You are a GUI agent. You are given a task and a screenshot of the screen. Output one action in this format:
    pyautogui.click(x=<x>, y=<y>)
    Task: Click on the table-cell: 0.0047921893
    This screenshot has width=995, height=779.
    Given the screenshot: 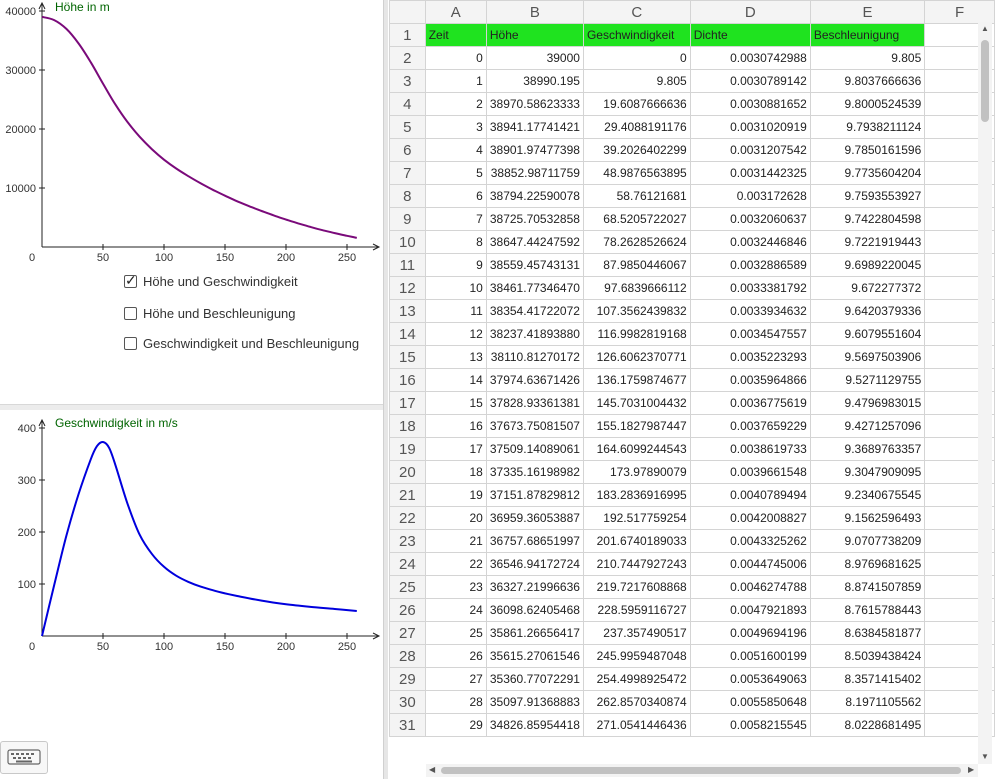 What is the action you would take?
    pyautogui.click(x=750, y=610)
    